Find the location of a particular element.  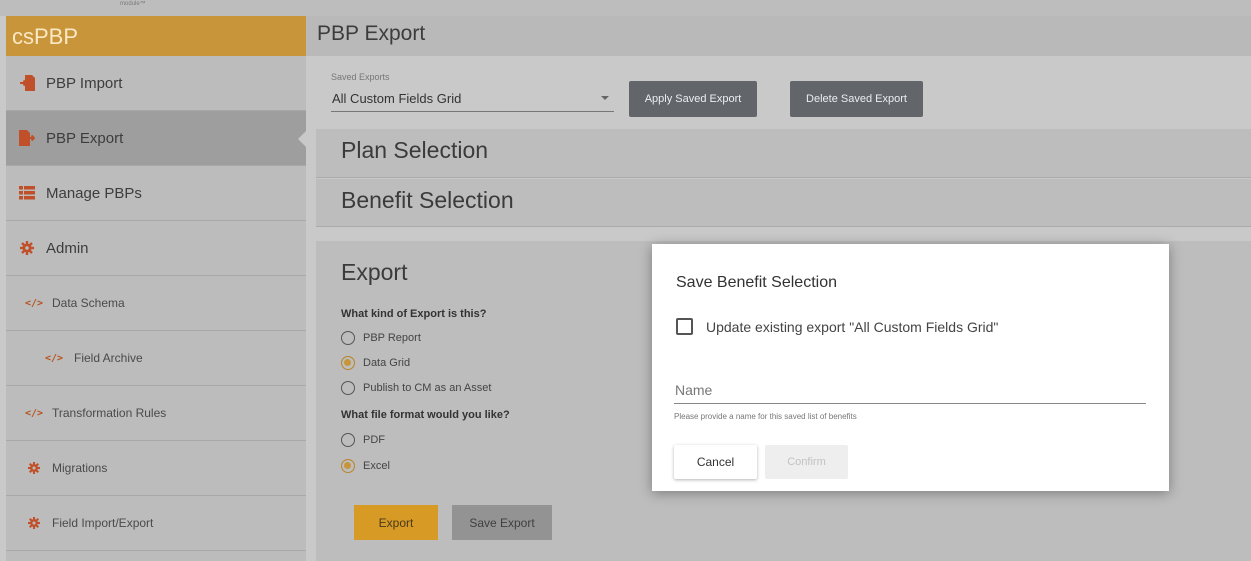

radio-pdf: PDF is located at coordinates (363, 440).